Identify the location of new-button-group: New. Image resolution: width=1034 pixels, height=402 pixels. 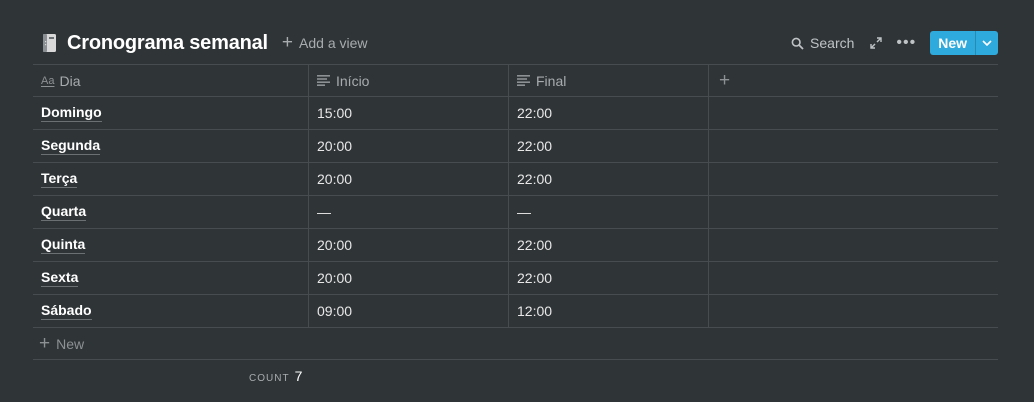
(964, 43).